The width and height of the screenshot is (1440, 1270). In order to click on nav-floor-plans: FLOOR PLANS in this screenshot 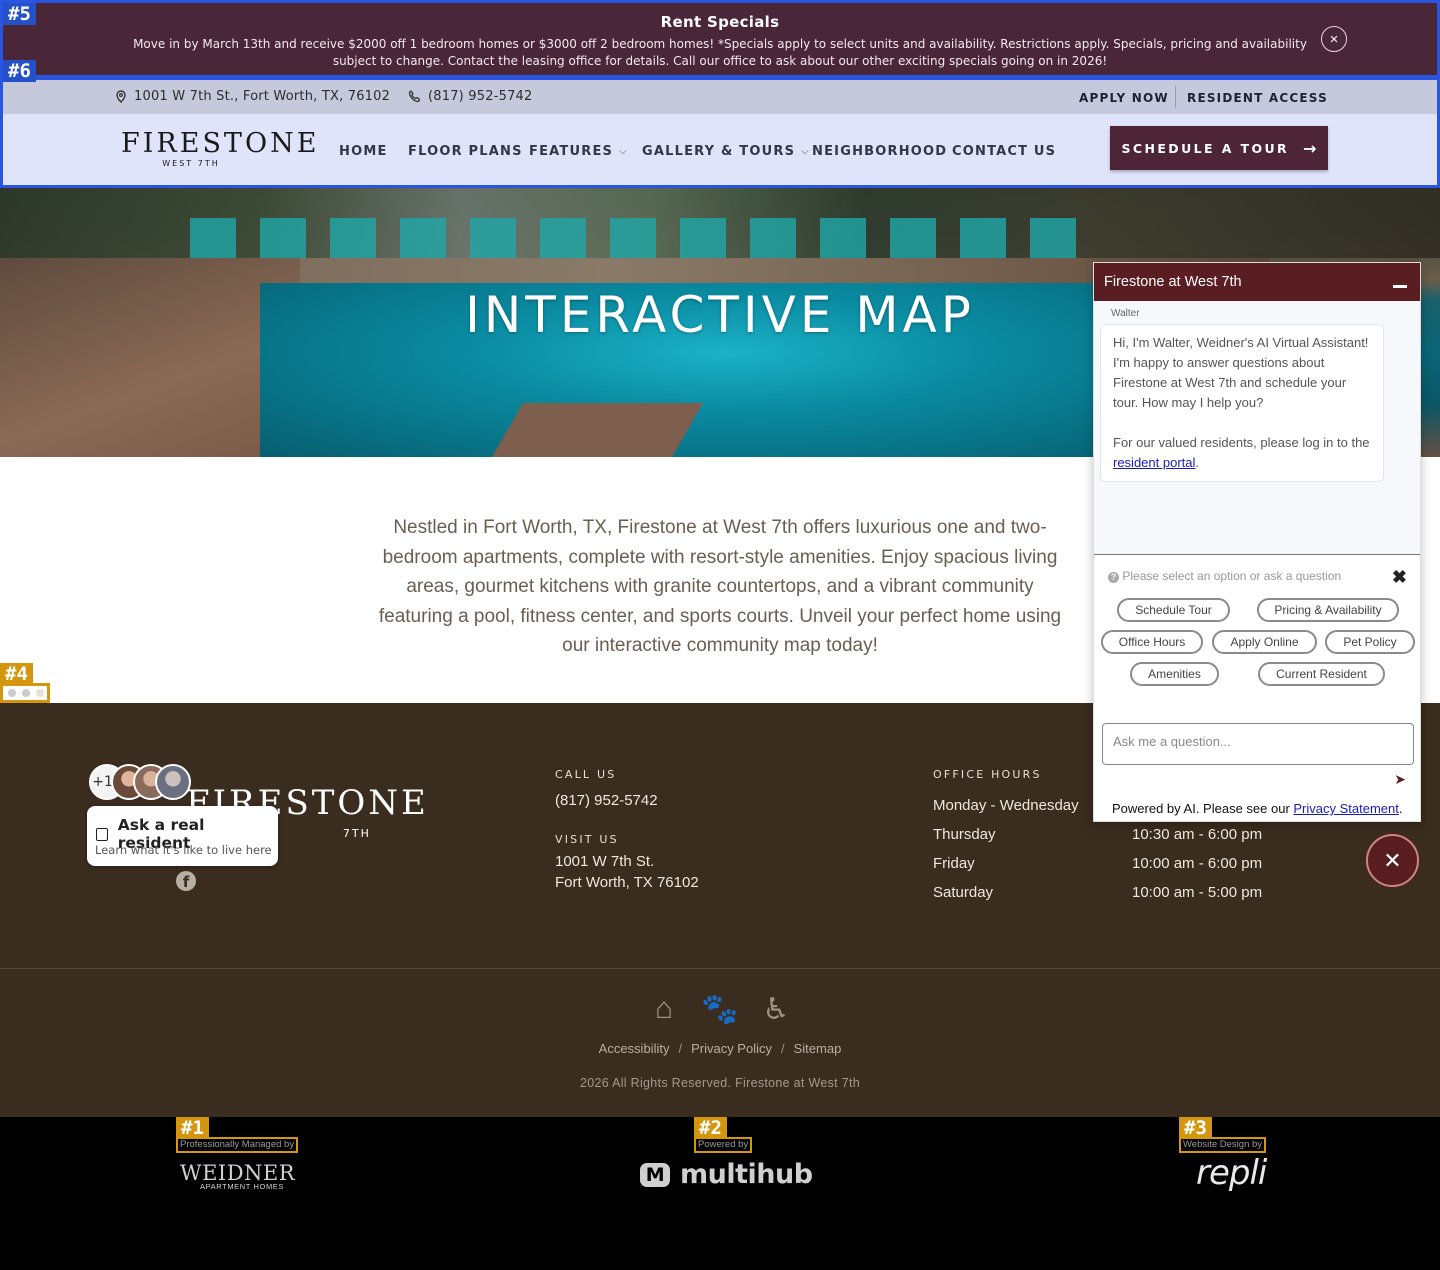, I will do `click(465, 151)`.